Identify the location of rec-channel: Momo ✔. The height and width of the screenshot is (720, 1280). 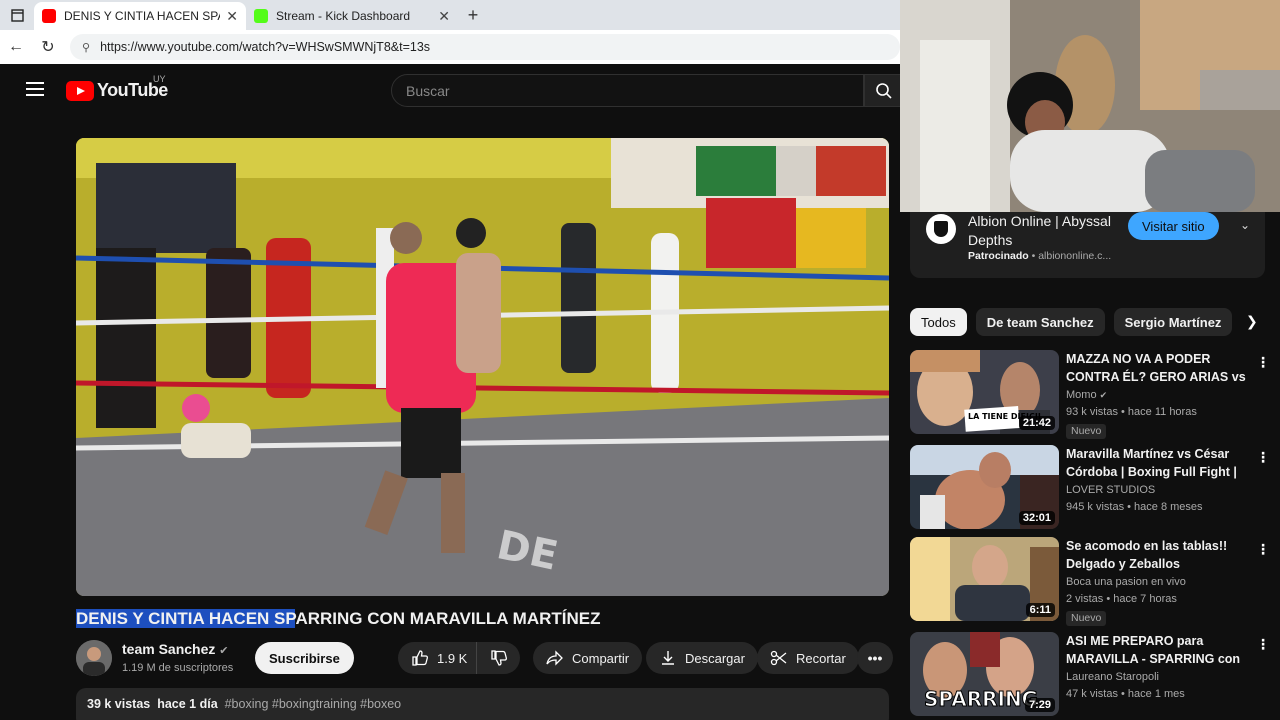
(1086, 395).